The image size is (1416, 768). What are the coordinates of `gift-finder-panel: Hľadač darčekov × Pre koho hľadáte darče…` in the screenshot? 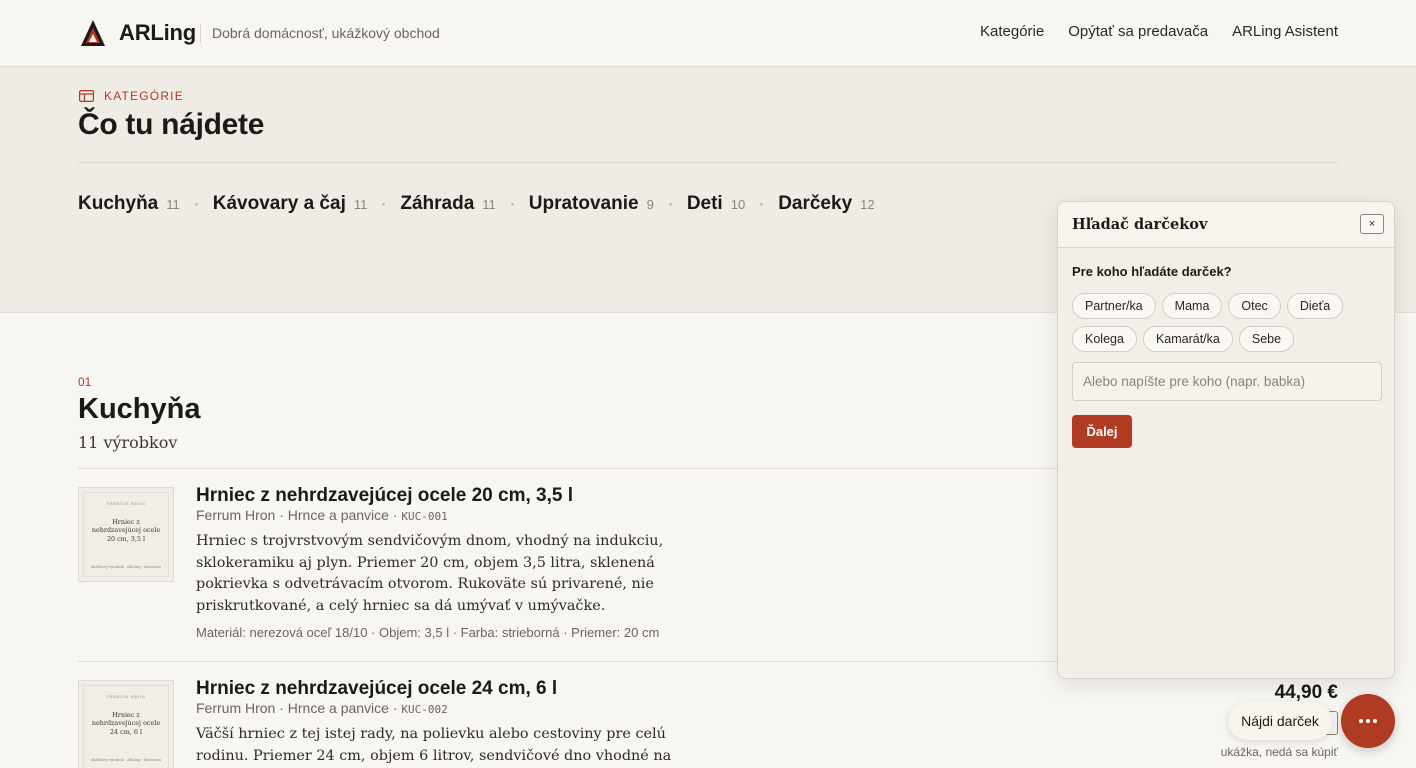 It's located at (1226, 440).